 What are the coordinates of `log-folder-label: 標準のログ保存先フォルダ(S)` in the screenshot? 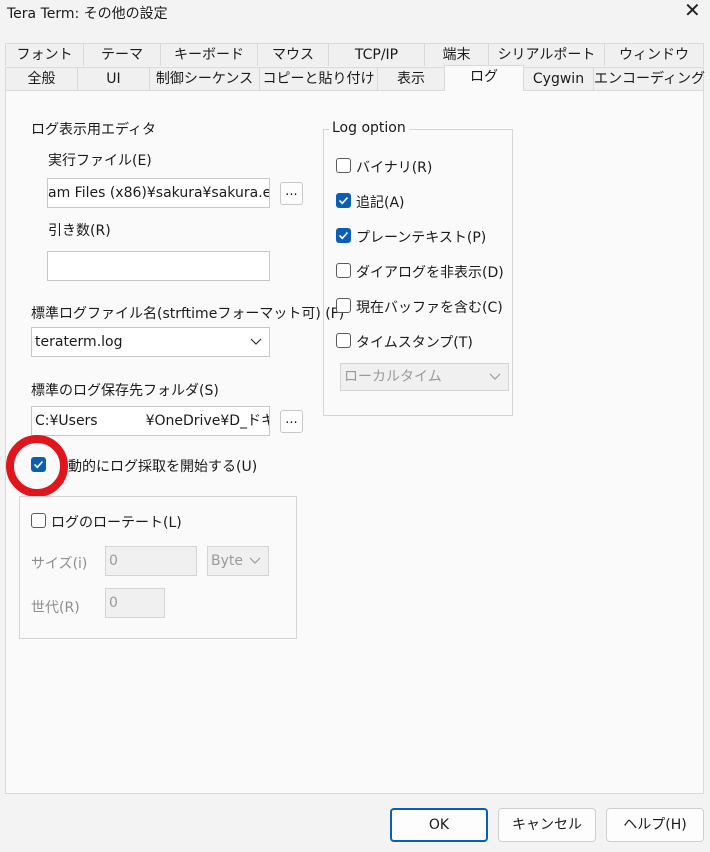 It's located at (125, 391).